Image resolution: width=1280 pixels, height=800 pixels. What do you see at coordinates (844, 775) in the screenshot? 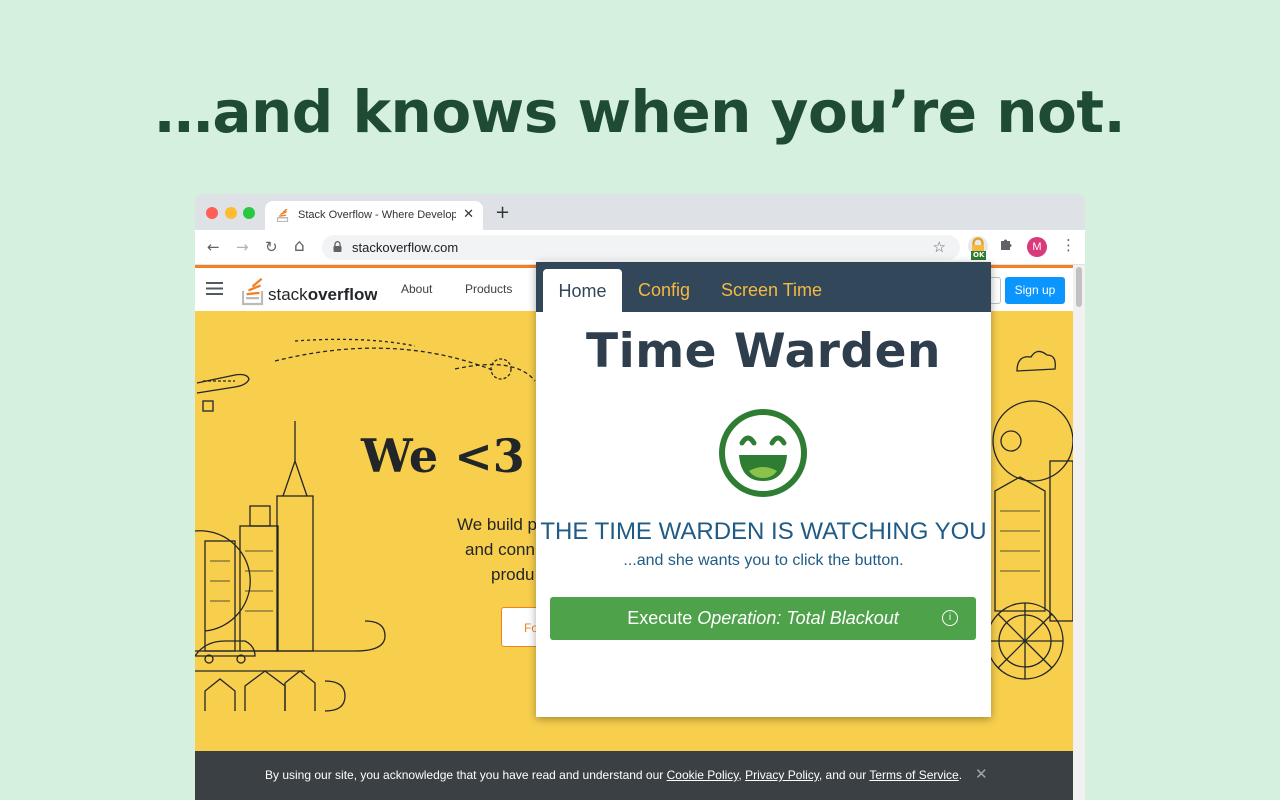
I see `cookie-separator: , and our` at bounding box center [844, 775].